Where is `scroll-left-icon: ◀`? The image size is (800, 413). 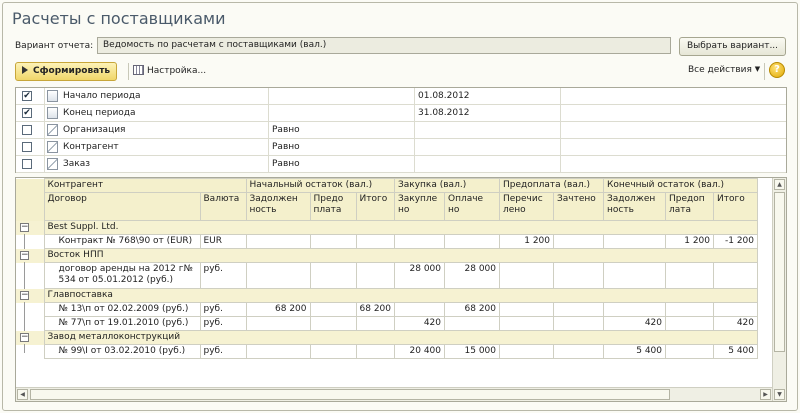 scroll-left-icon: ◀ is located at coordinates (22, 394).